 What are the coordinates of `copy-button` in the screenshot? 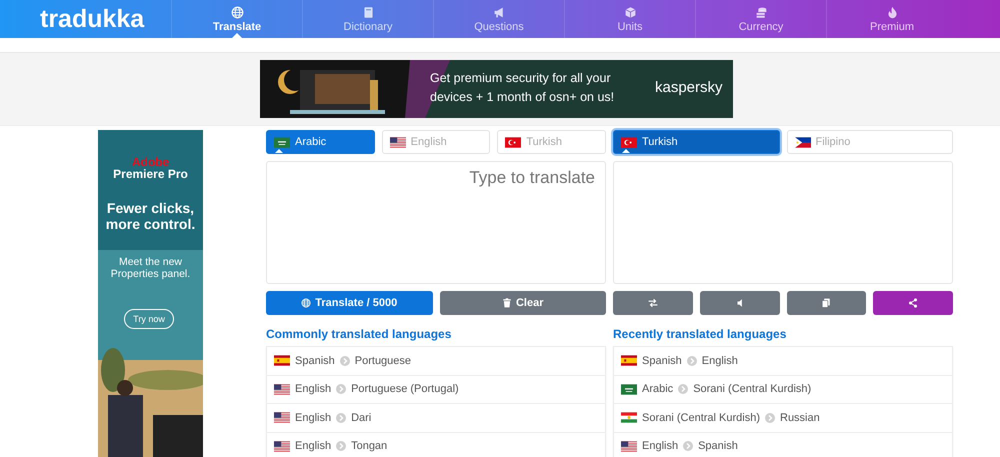 It's located at (826, 303).